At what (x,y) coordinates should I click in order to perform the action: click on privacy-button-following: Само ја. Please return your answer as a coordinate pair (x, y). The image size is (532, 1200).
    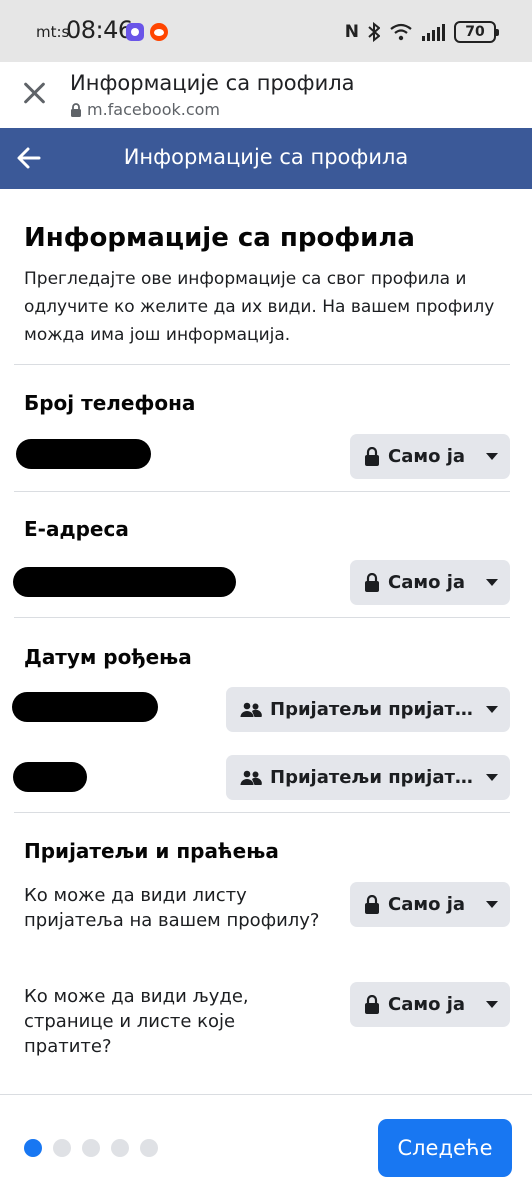
    Looking at the image, I should click on (430, 1004).